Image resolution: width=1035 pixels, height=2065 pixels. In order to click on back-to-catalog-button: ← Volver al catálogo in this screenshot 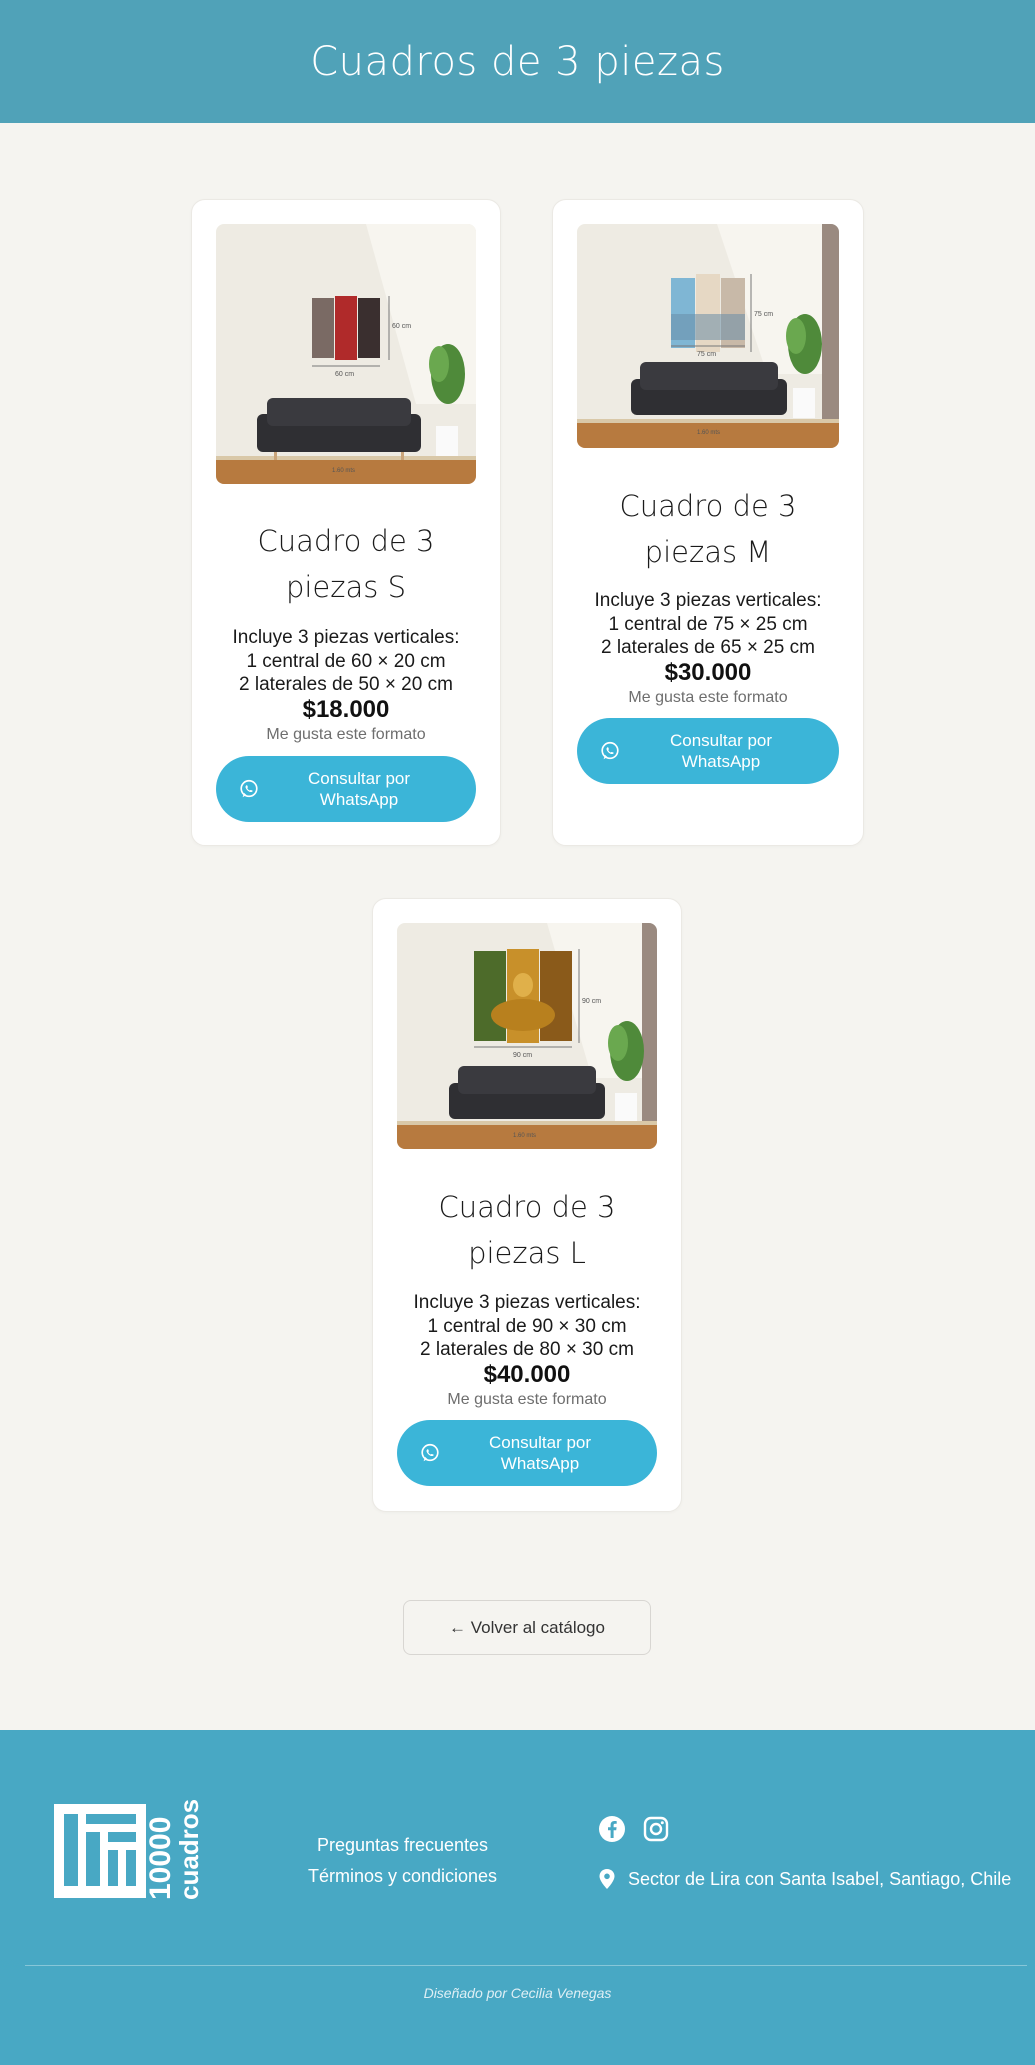, I will do `click(527, 1627)`.